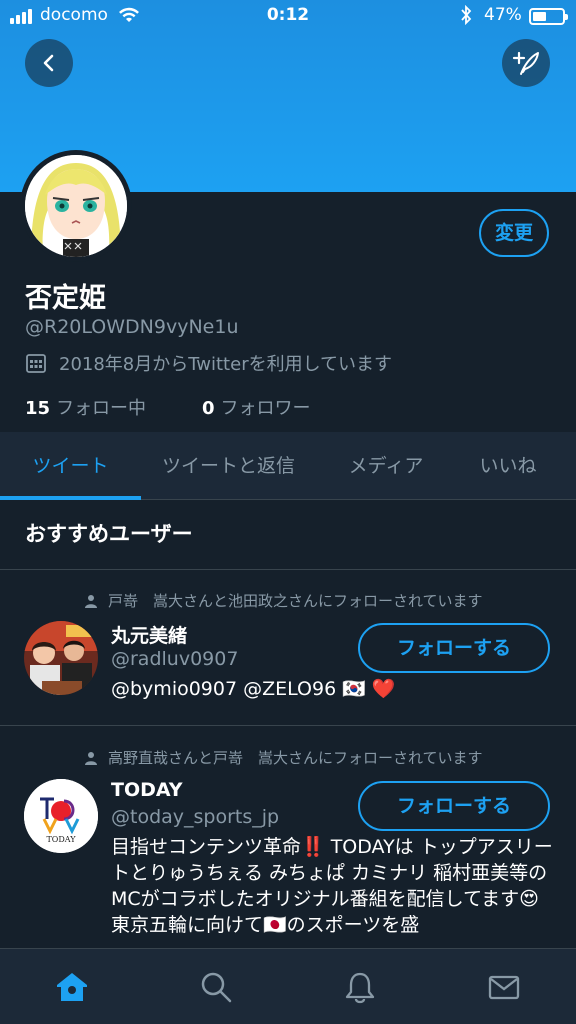 This screenshot has width=576, height=1024. Describe the element at coordinates (61, 658) in the screenshot. I see `user-avatar` at that location.